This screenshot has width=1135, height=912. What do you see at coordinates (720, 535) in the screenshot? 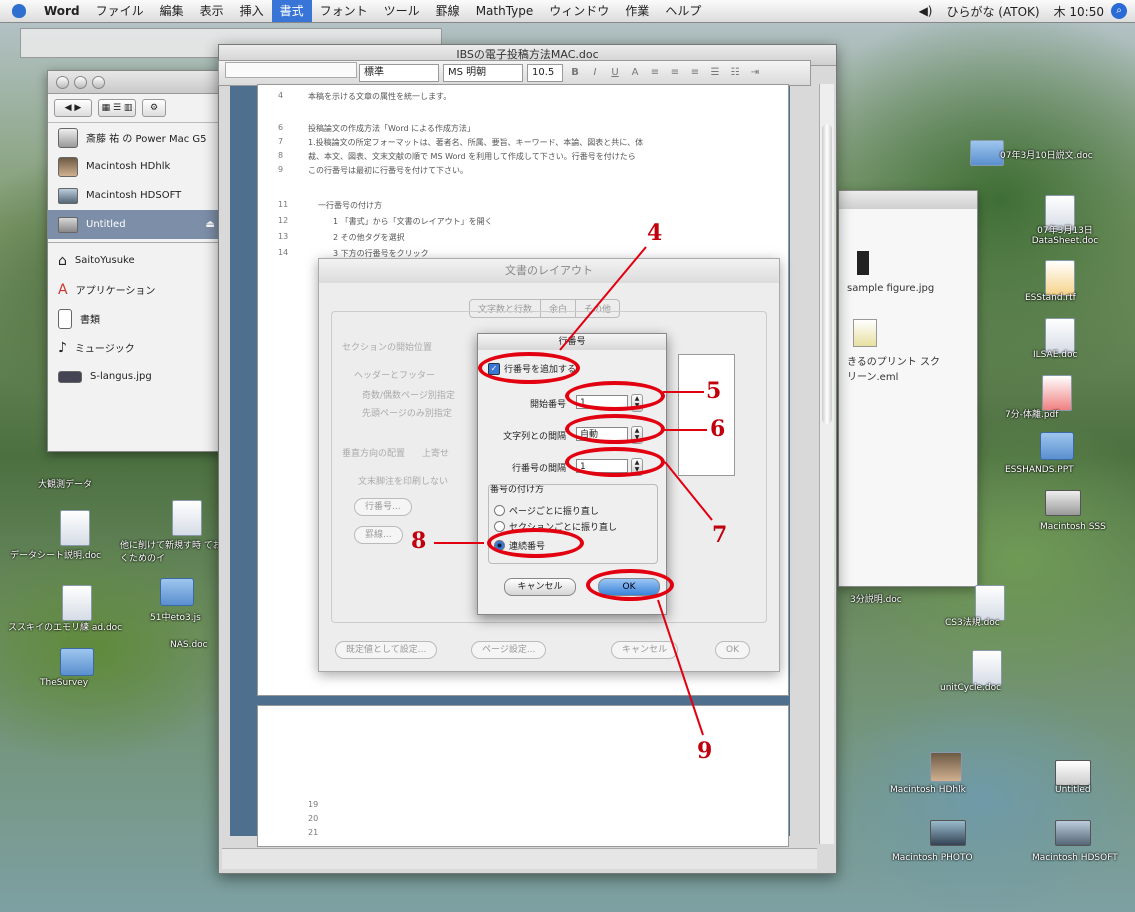
I see `annotation-7: 7` at bounding box center [720, 535].